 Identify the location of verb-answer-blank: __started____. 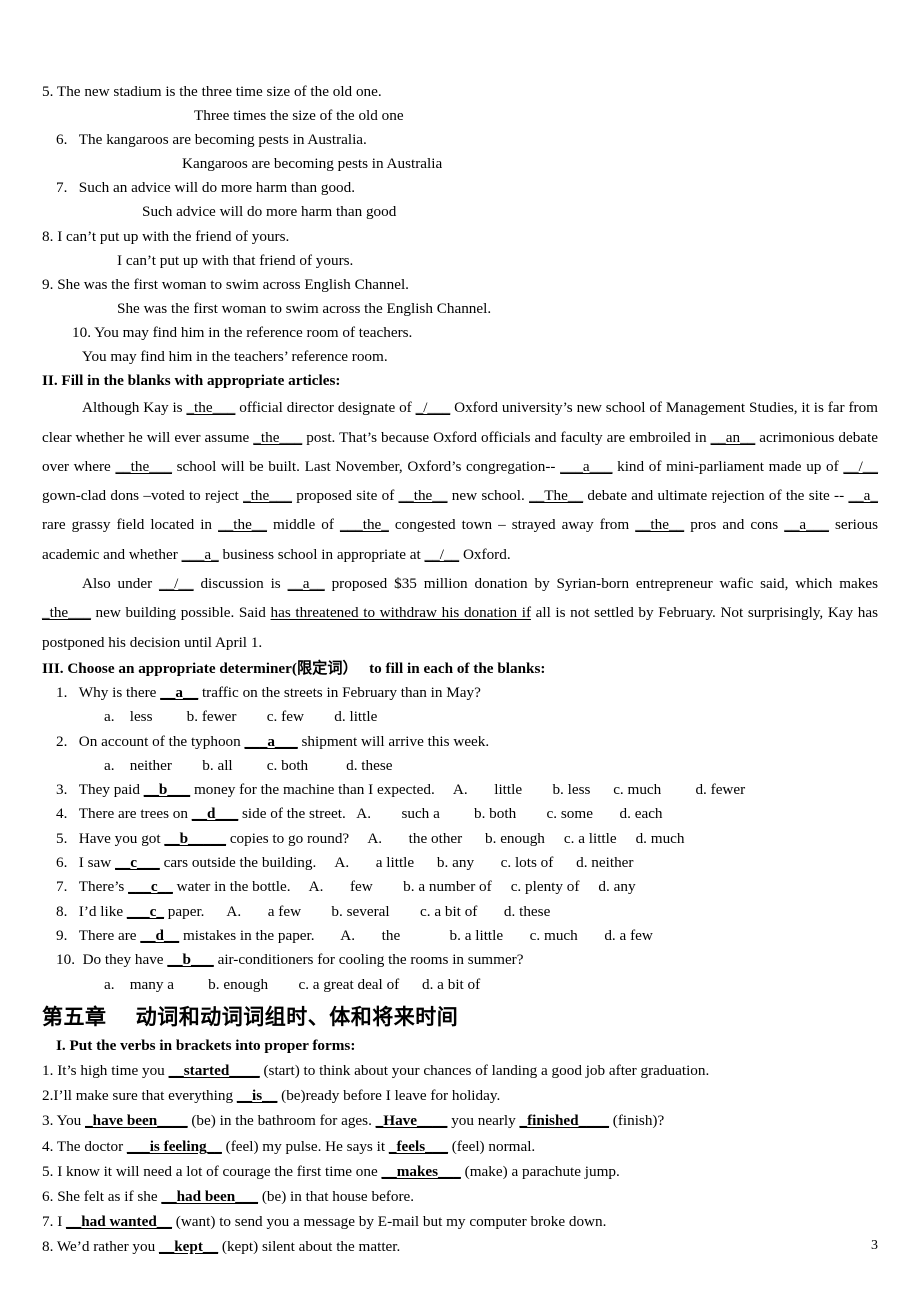
(214, 1070).